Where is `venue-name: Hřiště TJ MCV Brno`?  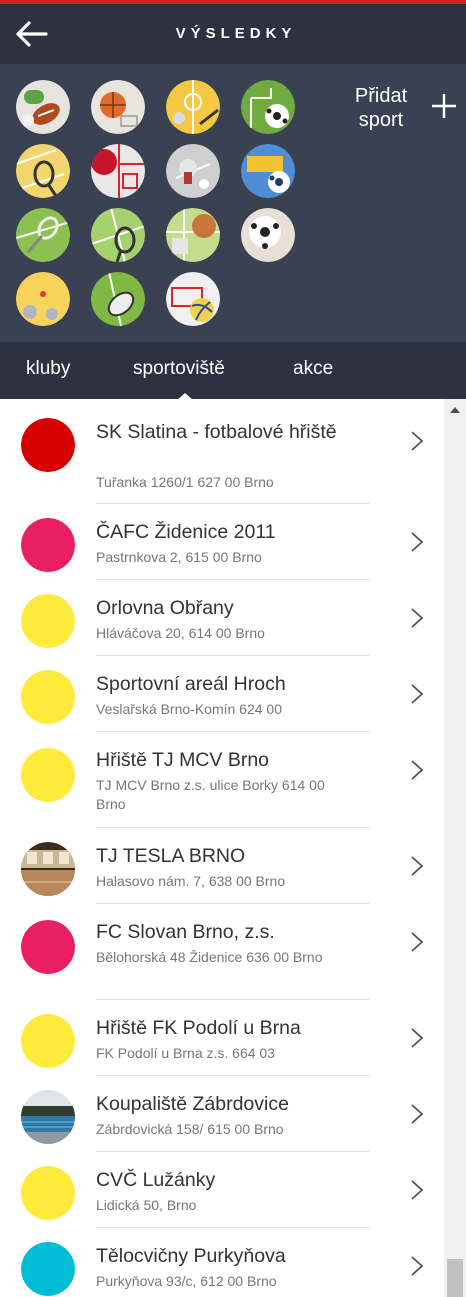
venue-name: Hřiště TJ MCV Brno is located at coordinates (183, 760).